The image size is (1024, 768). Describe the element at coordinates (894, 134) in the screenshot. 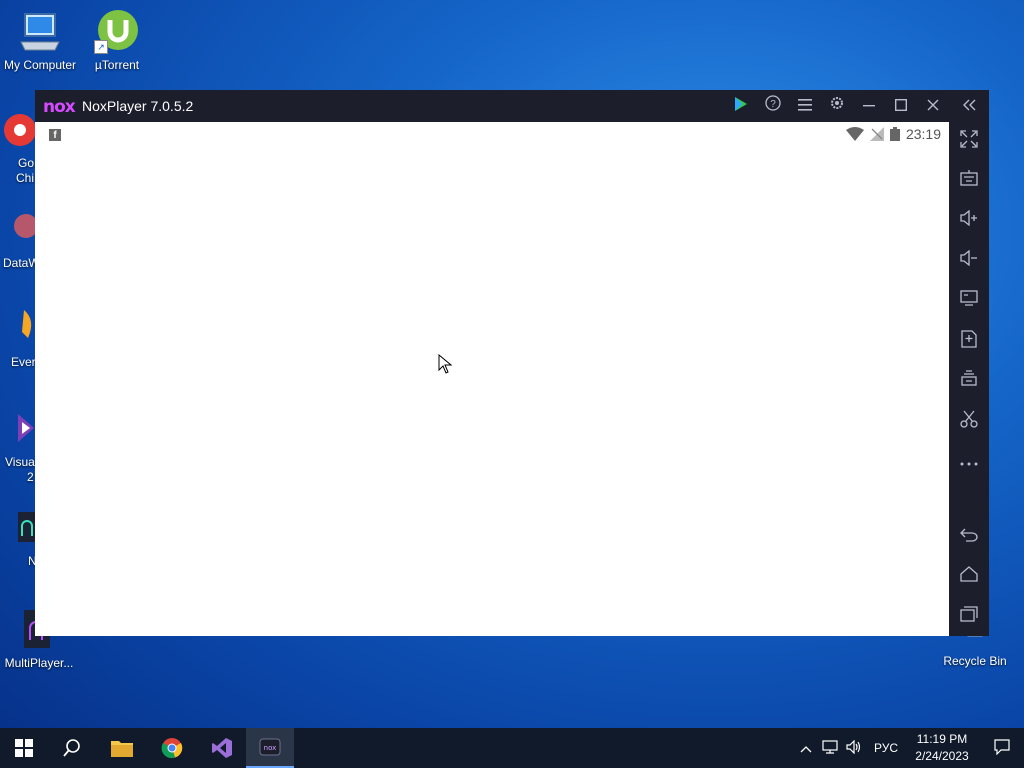

I see `battery-icon` at that location.